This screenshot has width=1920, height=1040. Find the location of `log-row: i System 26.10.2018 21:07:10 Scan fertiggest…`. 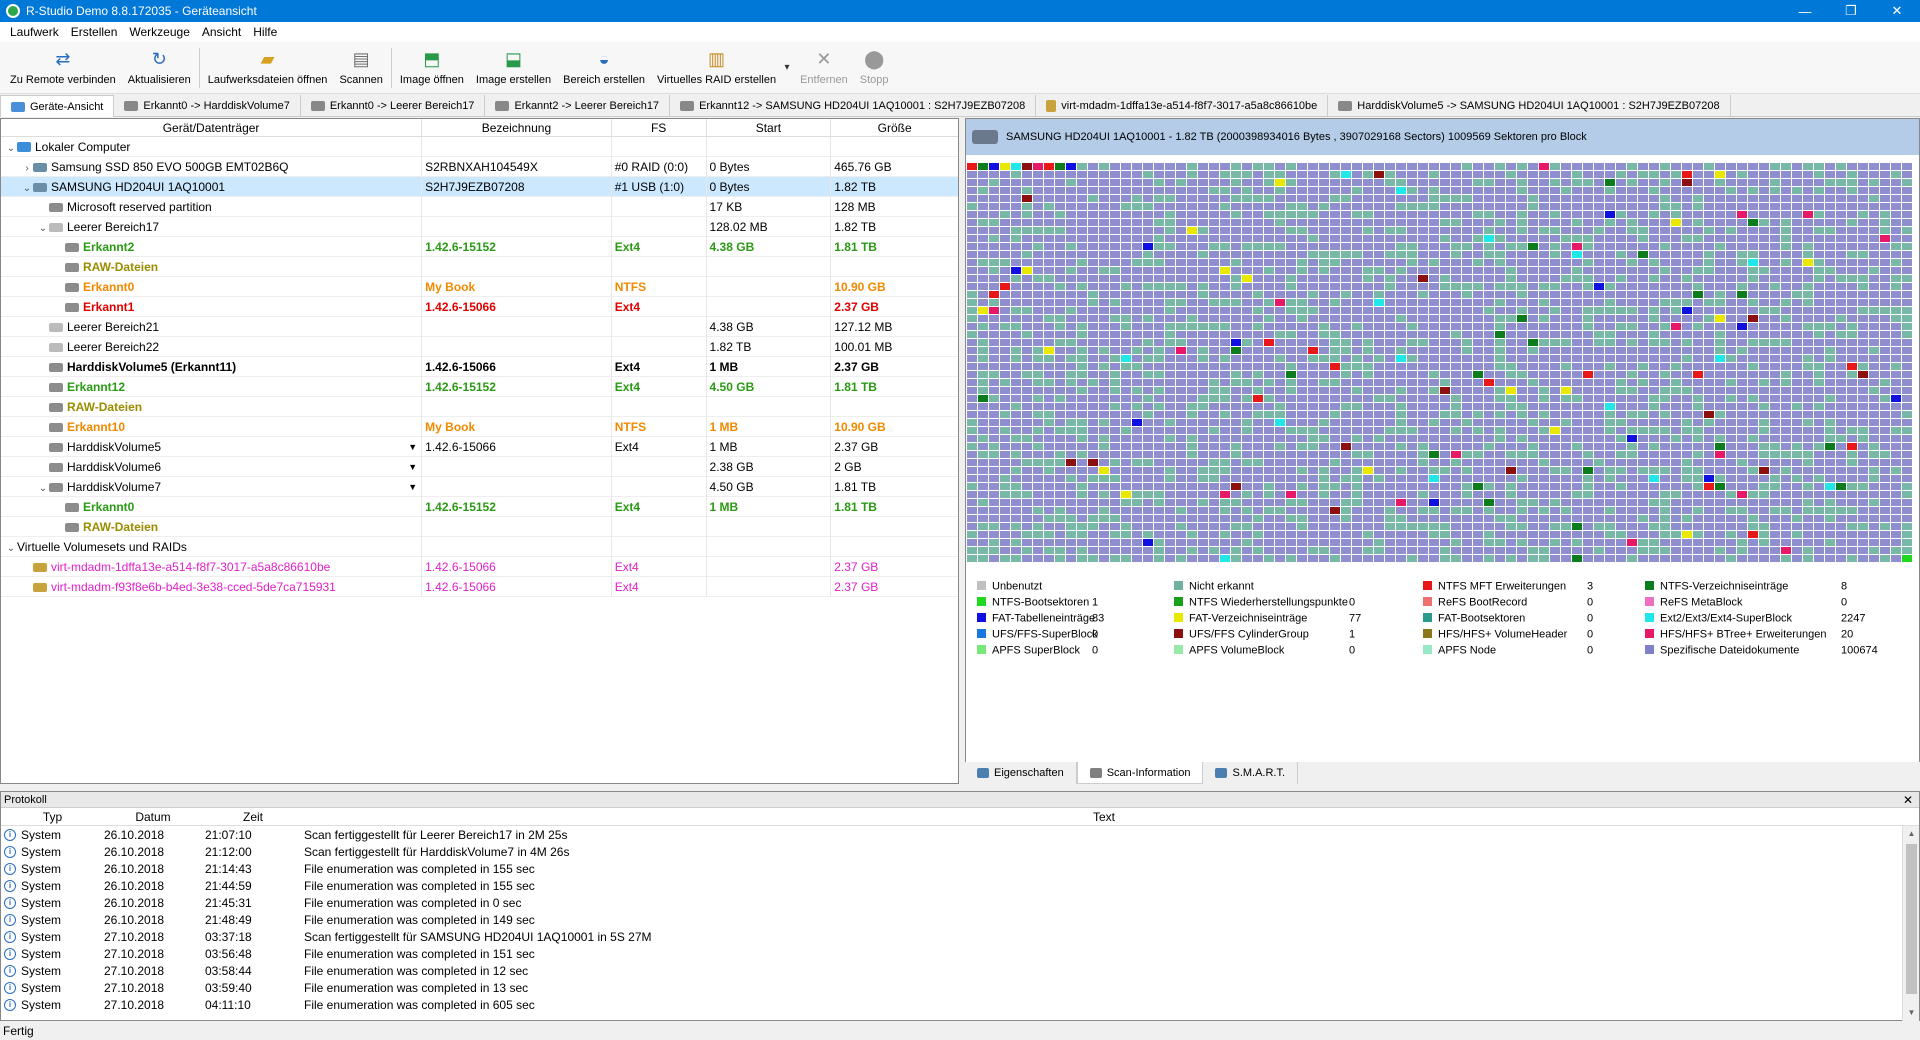

log-row: i System 26.10.2018 21:07:10 Scan fertiggest… is located at coordinates (960, 834).